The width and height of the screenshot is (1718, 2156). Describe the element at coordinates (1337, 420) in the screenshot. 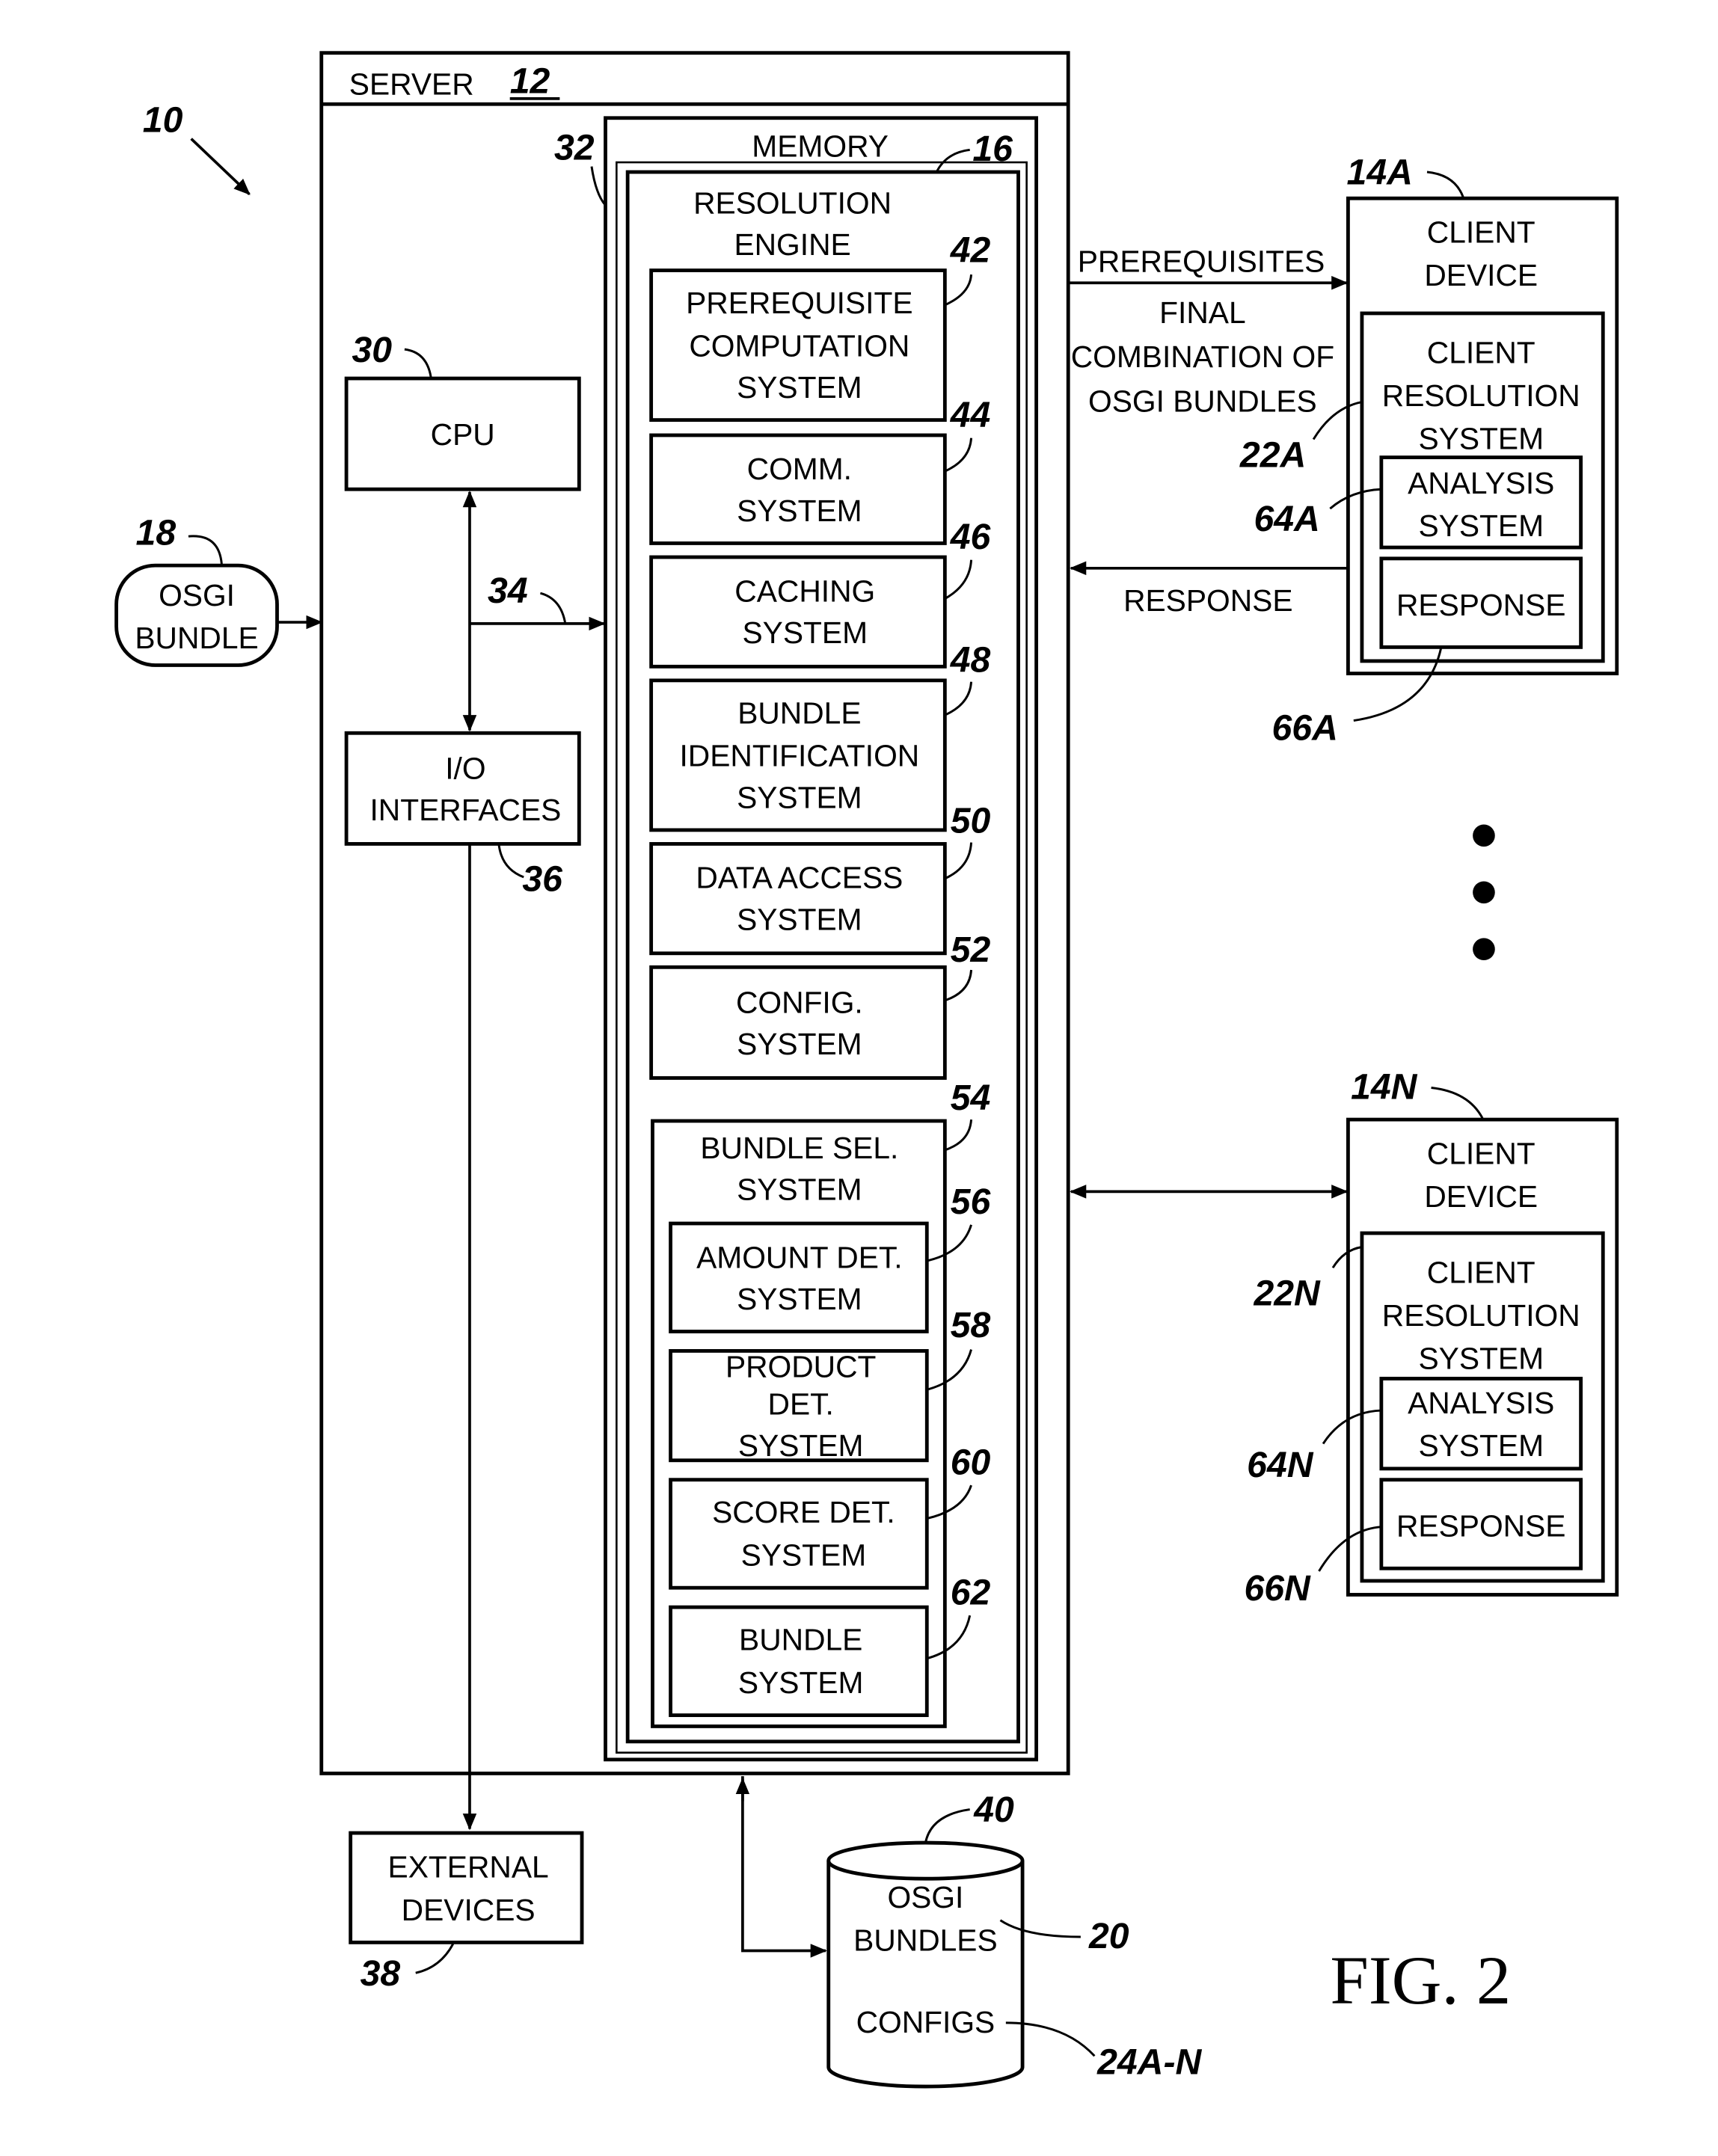

I see `client-resolution-leader` at that location.